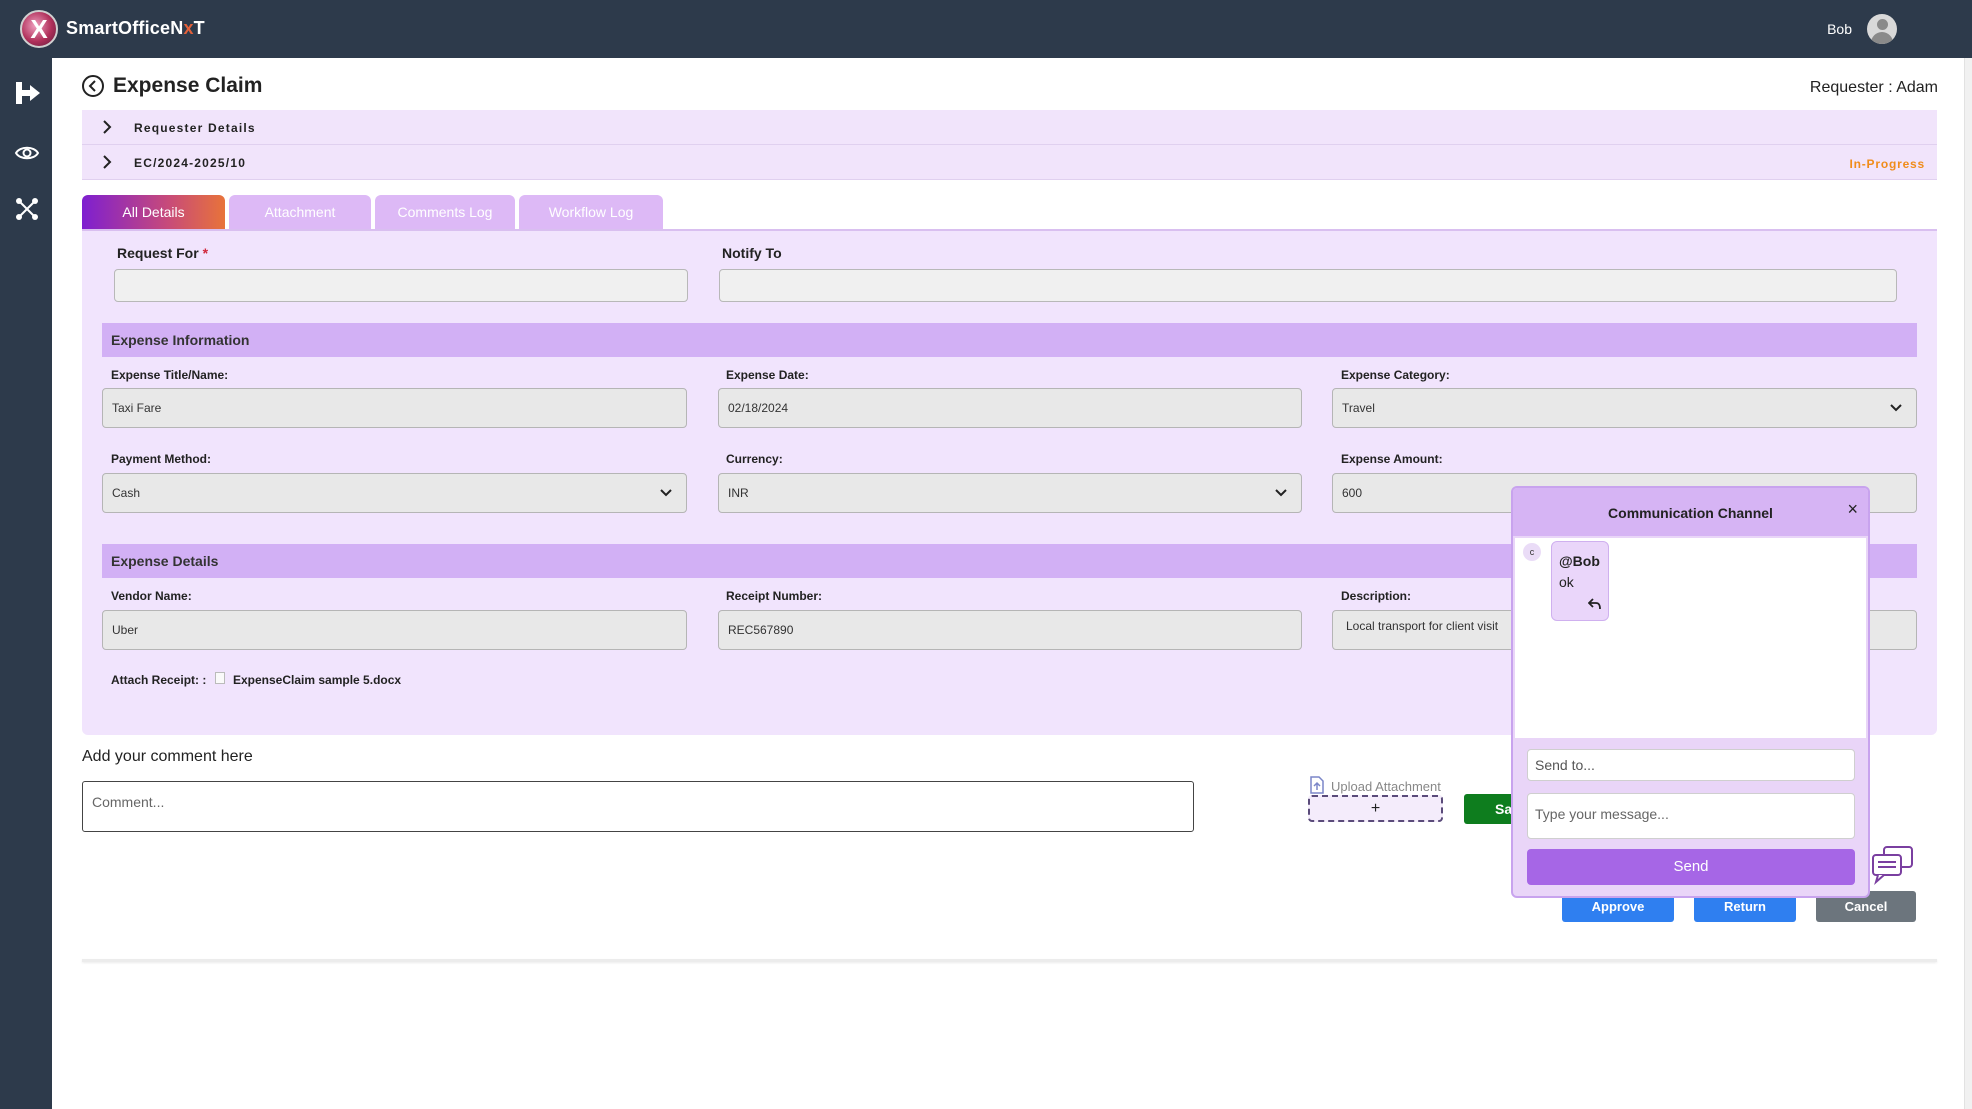 This screenshot has width=1972, height=1109. I want to click on expense-amount-value: 600, so click(1352, 493).